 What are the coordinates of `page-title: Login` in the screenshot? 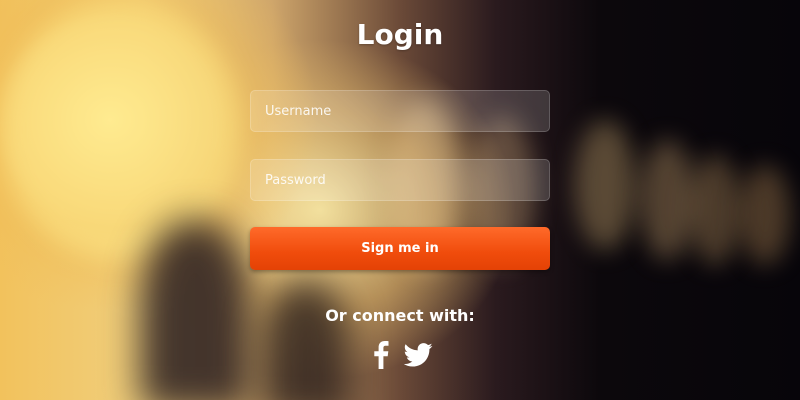 It's located at (400, 34).